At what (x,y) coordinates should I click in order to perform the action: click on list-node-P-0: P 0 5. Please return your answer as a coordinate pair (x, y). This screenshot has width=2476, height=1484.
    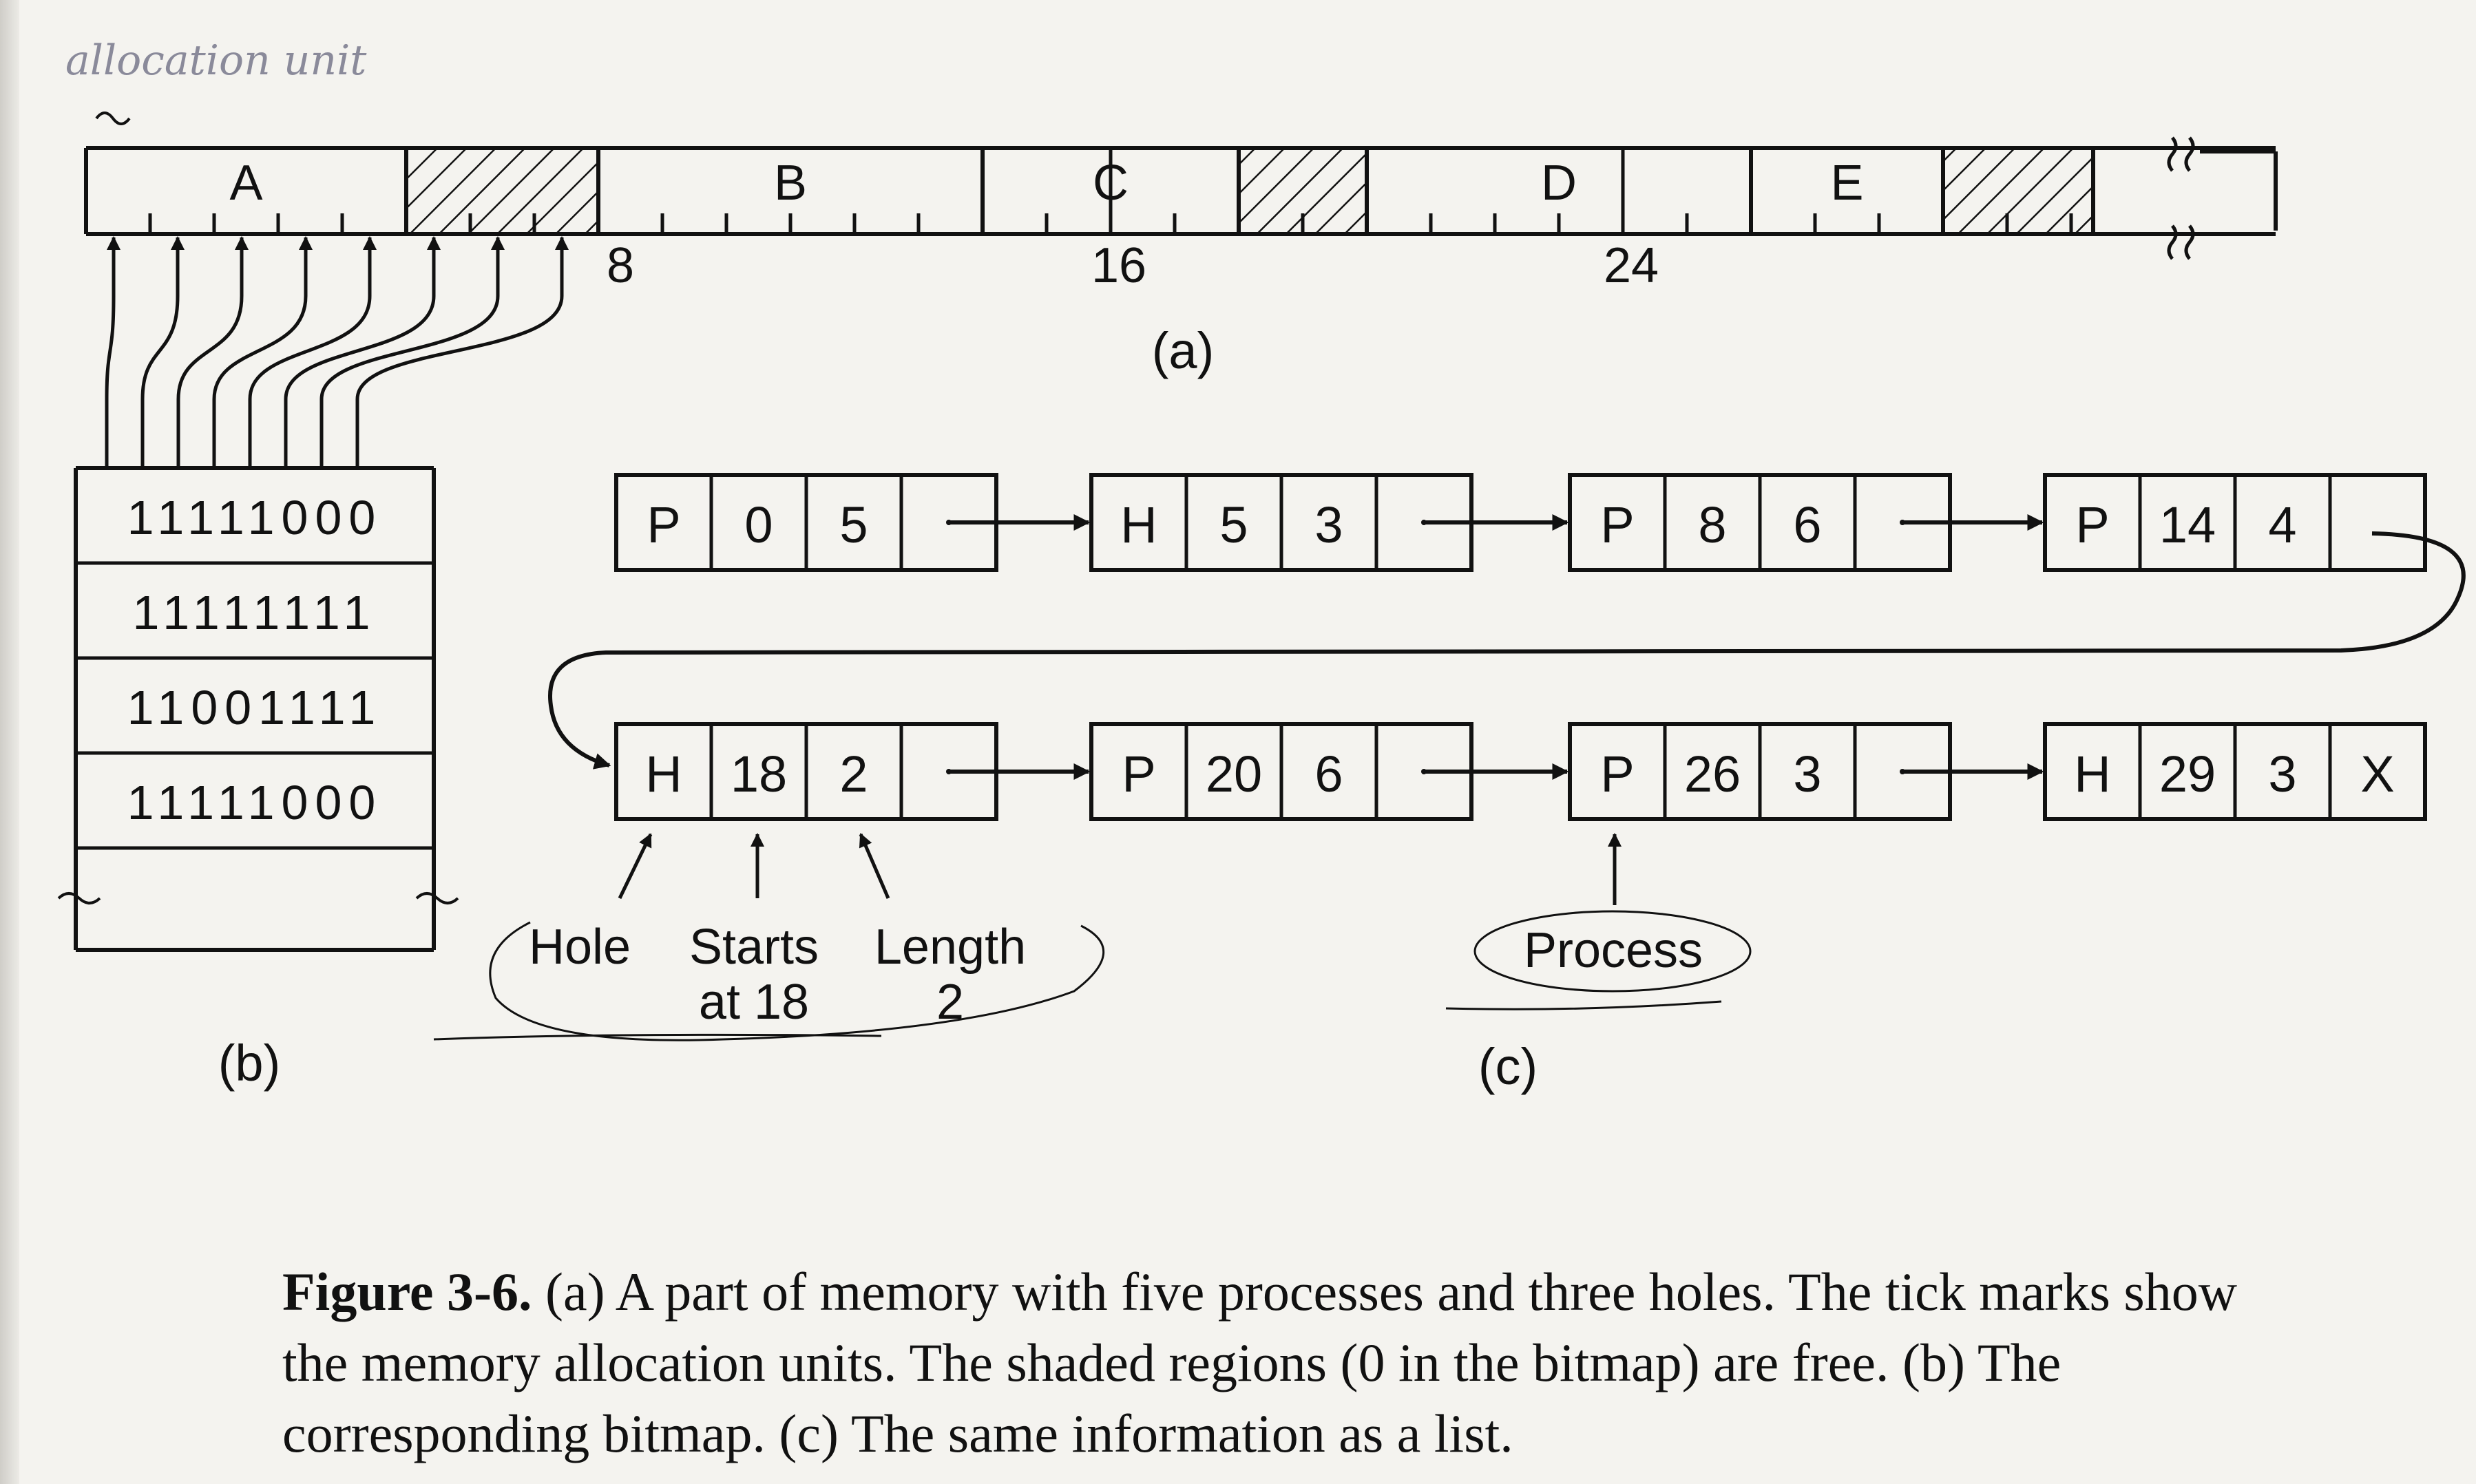
    Looking at the image, I should click on (852, 522).